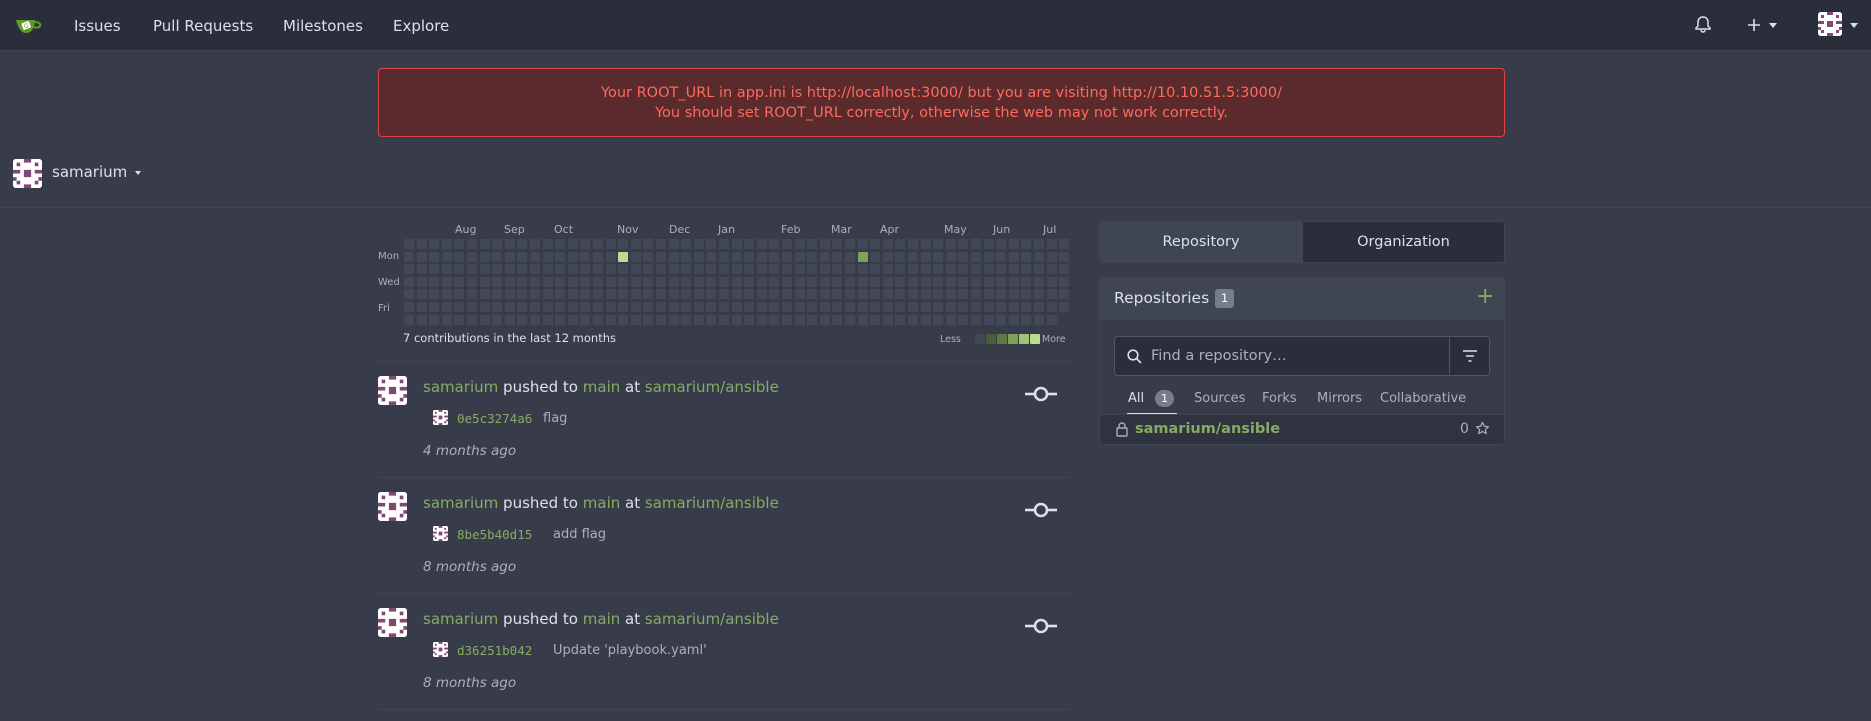 This screenshot has width=1871, height=721. Describe the element at coordinates (1201, 242) in the screenshot. I see `tab-repository: Repository` at that location.